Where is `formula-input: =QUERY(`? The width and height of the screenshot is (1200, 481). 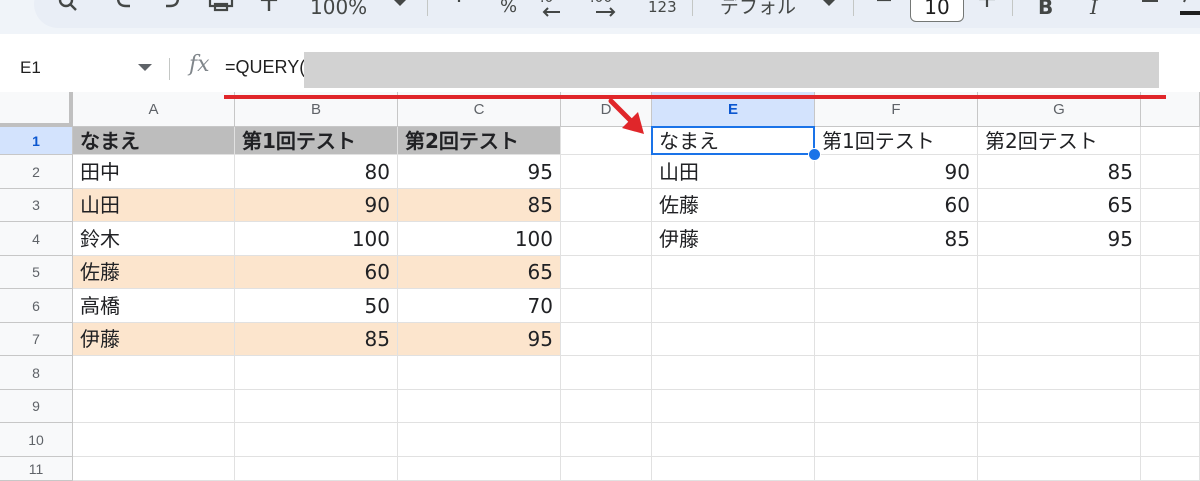 formula-input: =QUERY( is located at coordinates (265, 67).